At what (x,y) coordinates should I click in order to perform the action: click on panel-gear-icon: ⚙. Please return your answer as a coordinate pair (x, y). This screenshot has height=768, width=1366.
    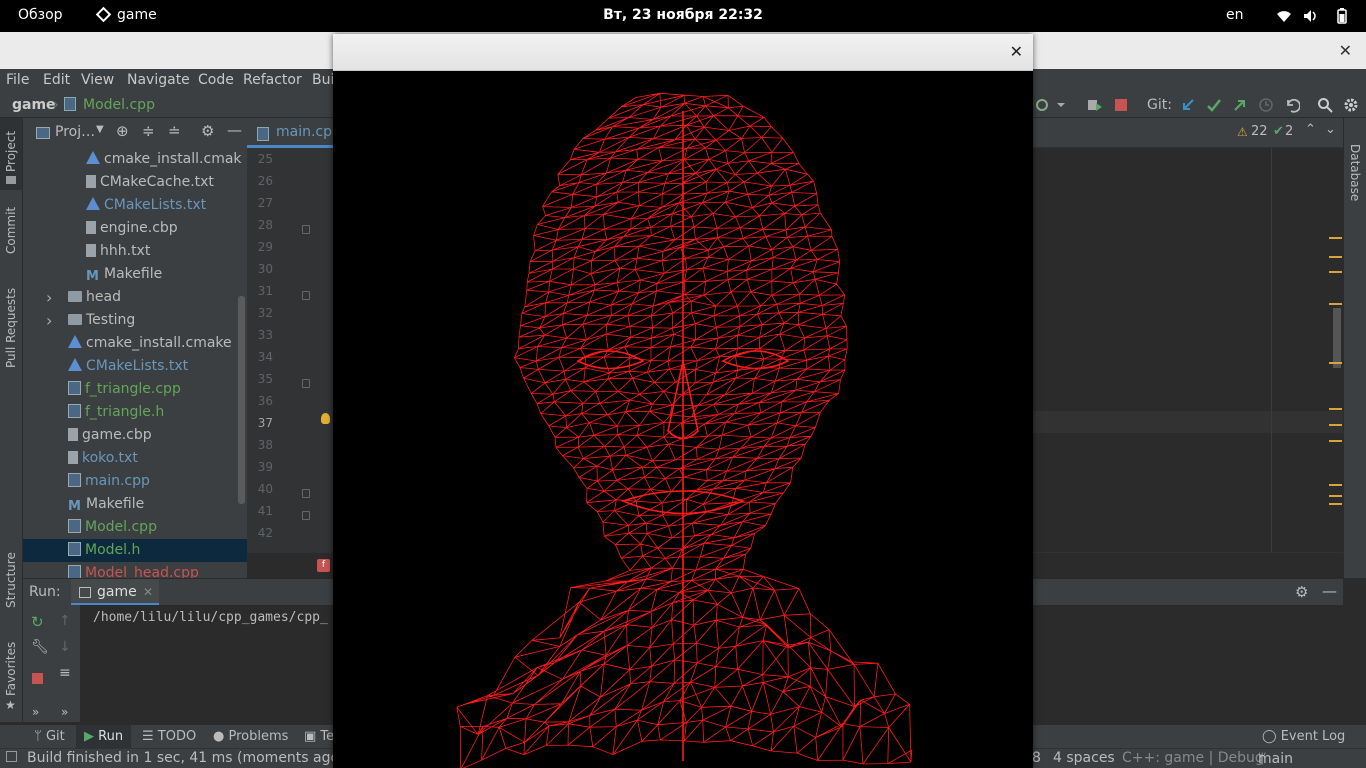
    Looking at the image, I should click on (207, 131).